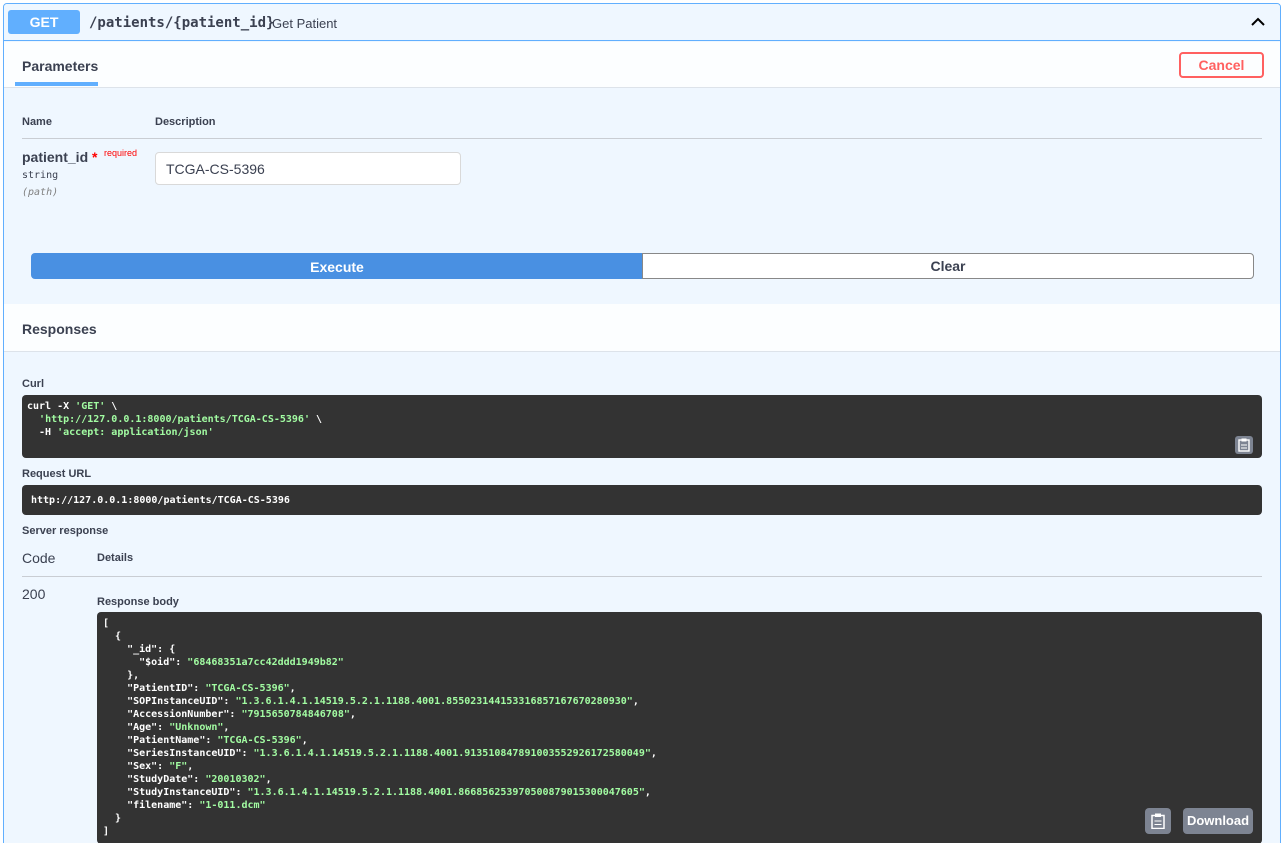 The image size is (1283, 843). Describe the element at coordinates (196, 727) in the screenshot. I see `json-string: "Unknown"` at that location.